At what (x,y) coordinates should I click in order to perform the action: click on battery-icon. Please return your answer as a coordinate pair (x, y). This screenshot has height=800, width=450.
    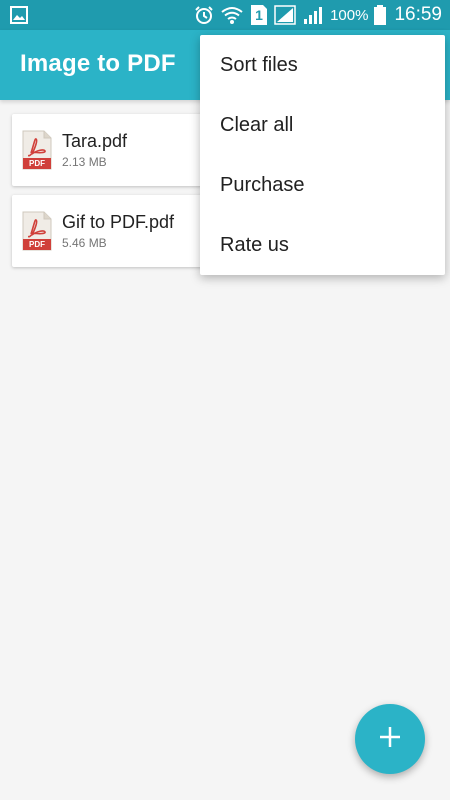
    Looking at the image, I should click on (380, 15).